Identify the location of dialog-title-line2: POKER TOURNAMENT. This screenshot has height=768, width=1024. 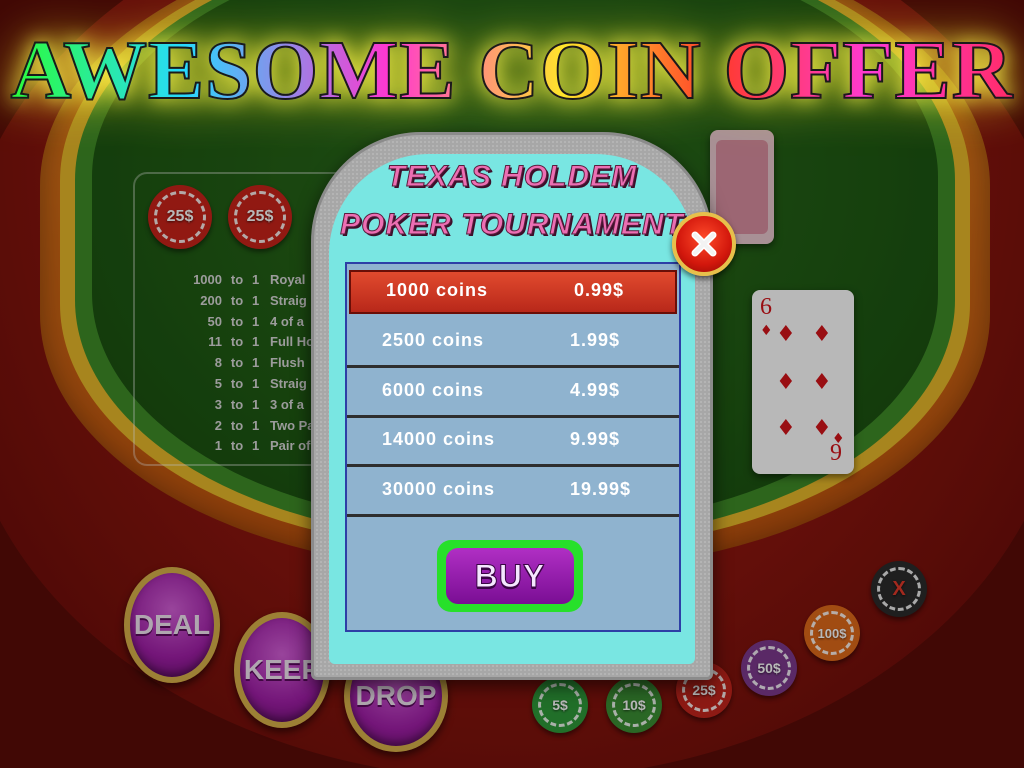
(512, 225).